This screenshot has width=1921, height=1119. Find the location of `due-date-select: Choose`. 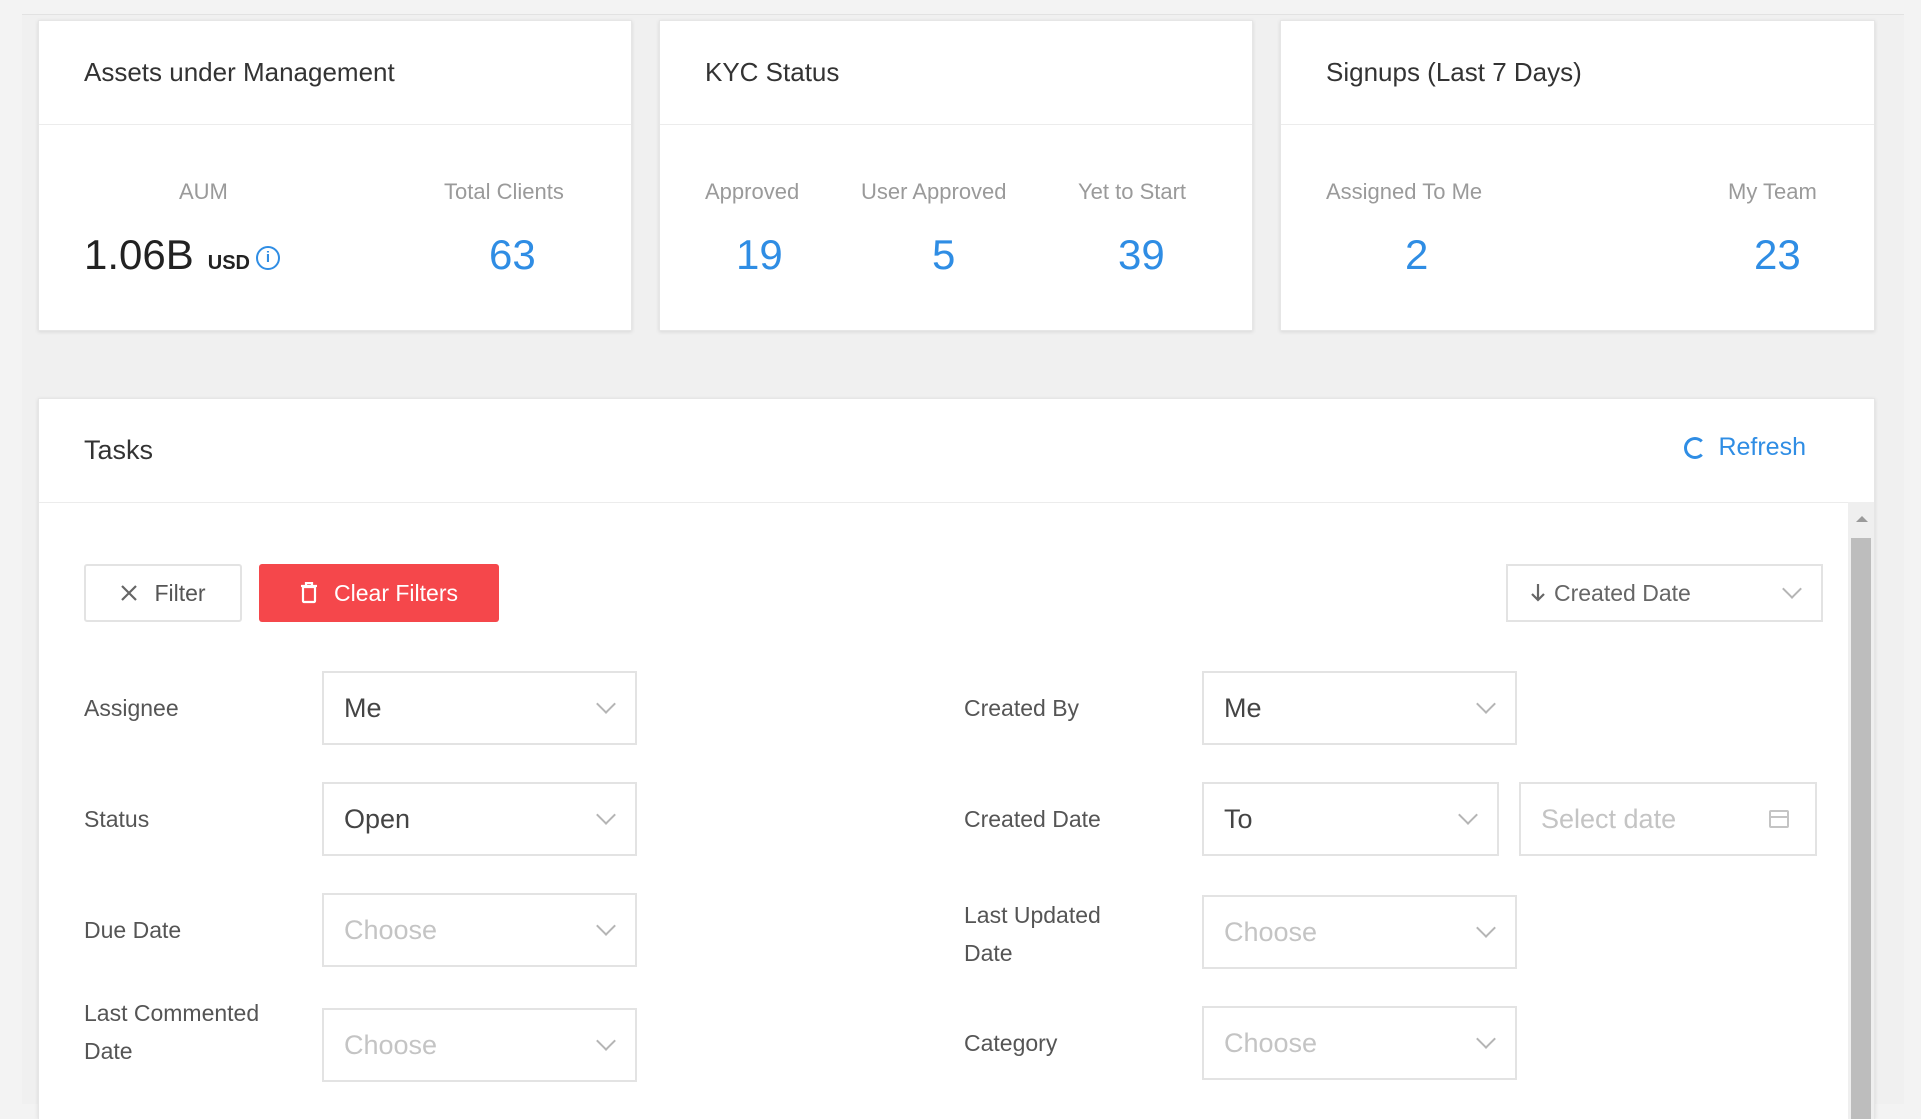

due-date-select: Choose is located at coordinates (479, 930).